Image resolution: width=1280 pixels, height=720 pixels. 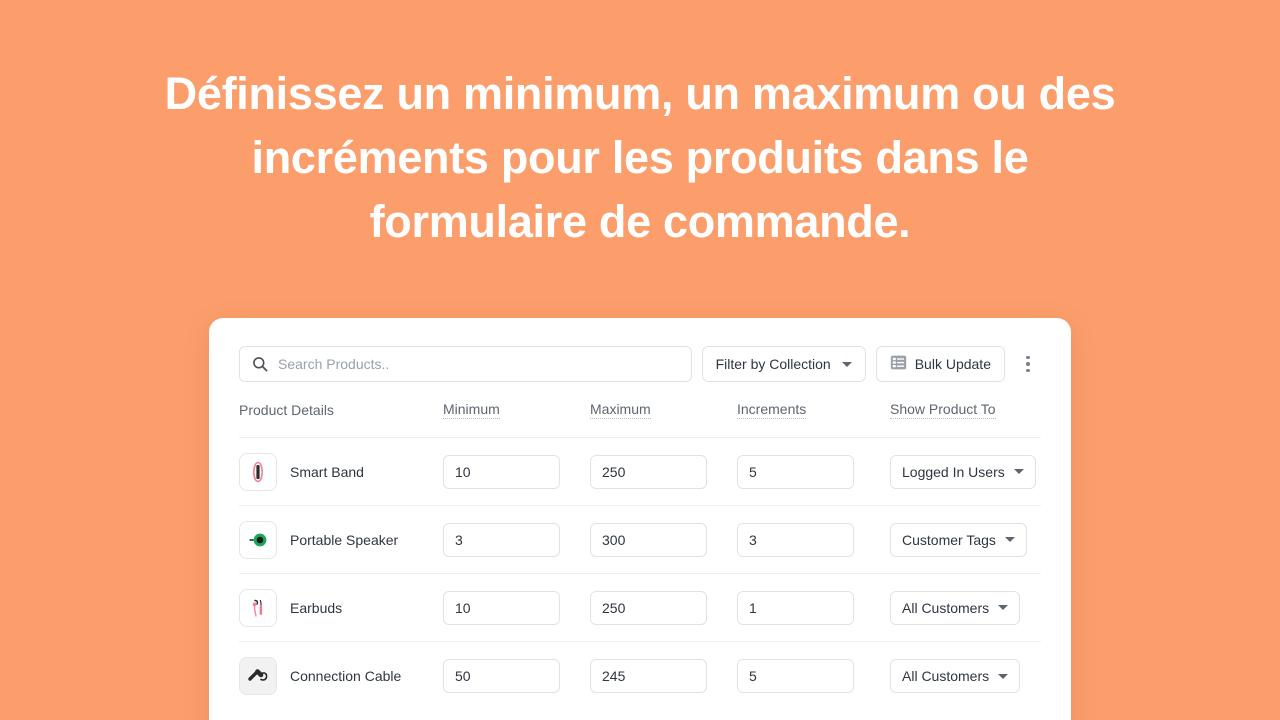 I want to click on product-cell: Earbuds, so click(x=341, y=607).